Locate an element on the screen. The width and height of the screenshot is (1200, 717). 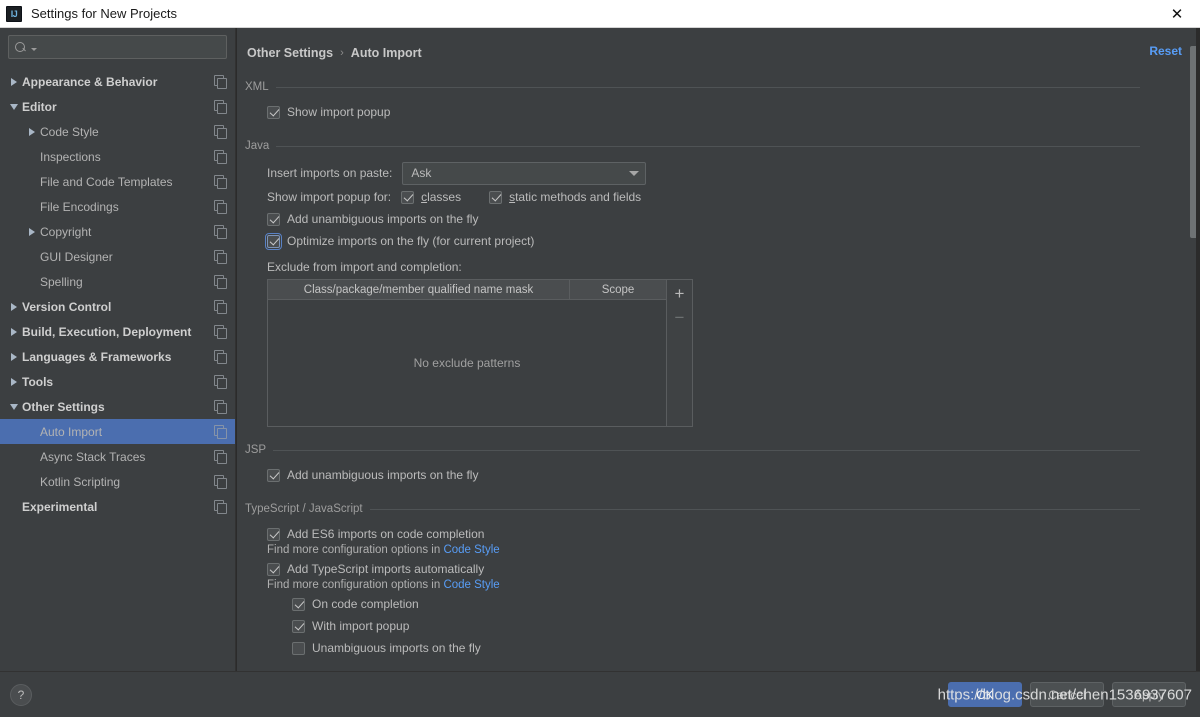
section-jsp: JSP Add unambiguous imports on the fly is located at coordinates (718, 465).